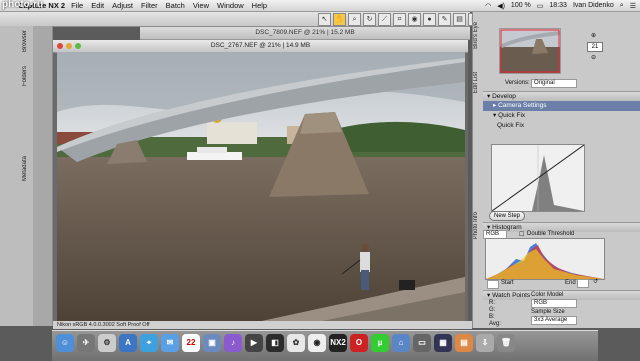 The image size is (640, 361). What do you see at coordinates (492, 310) in the screenshot?
I see `watch-g: G:` at bounding box center [492, 310].